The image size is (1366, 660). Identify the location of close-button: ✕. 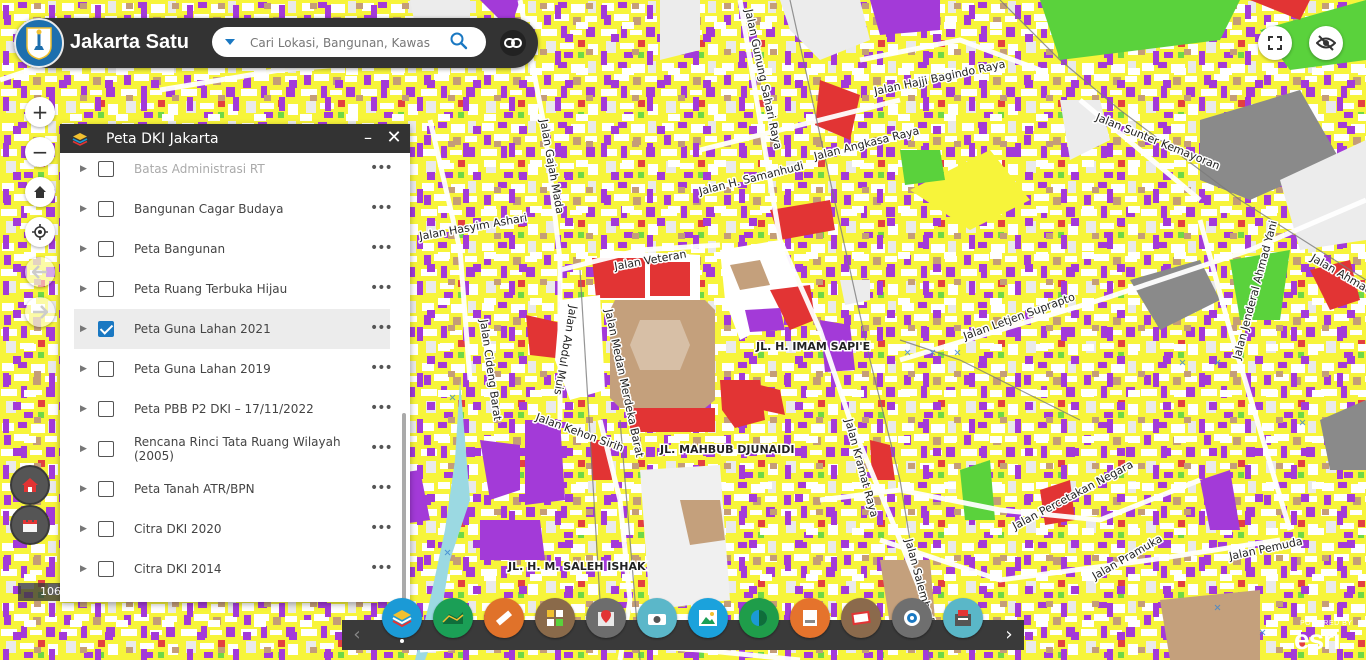
(394, 138).